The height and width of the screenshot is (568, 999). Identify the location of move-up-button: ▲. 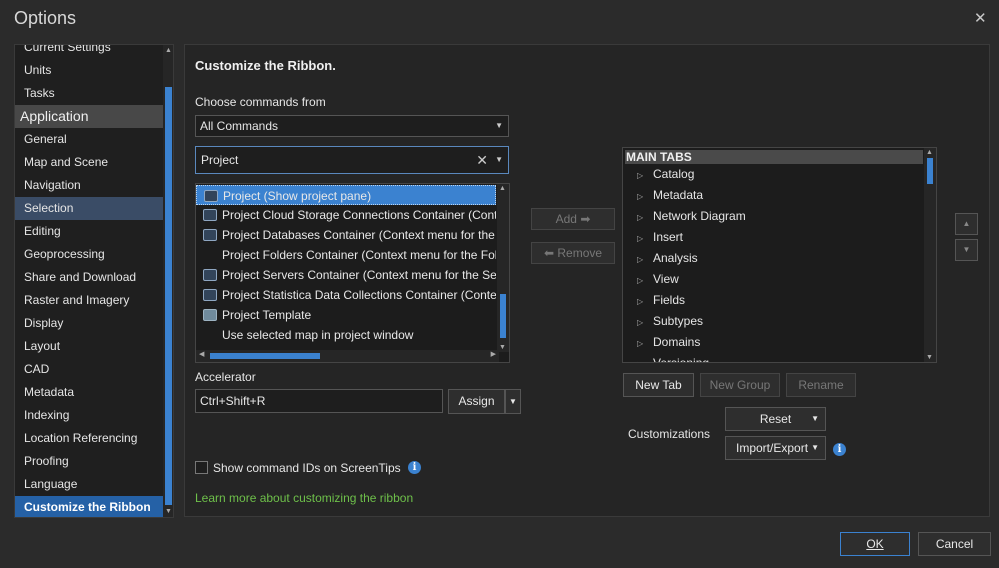
(966, 224).